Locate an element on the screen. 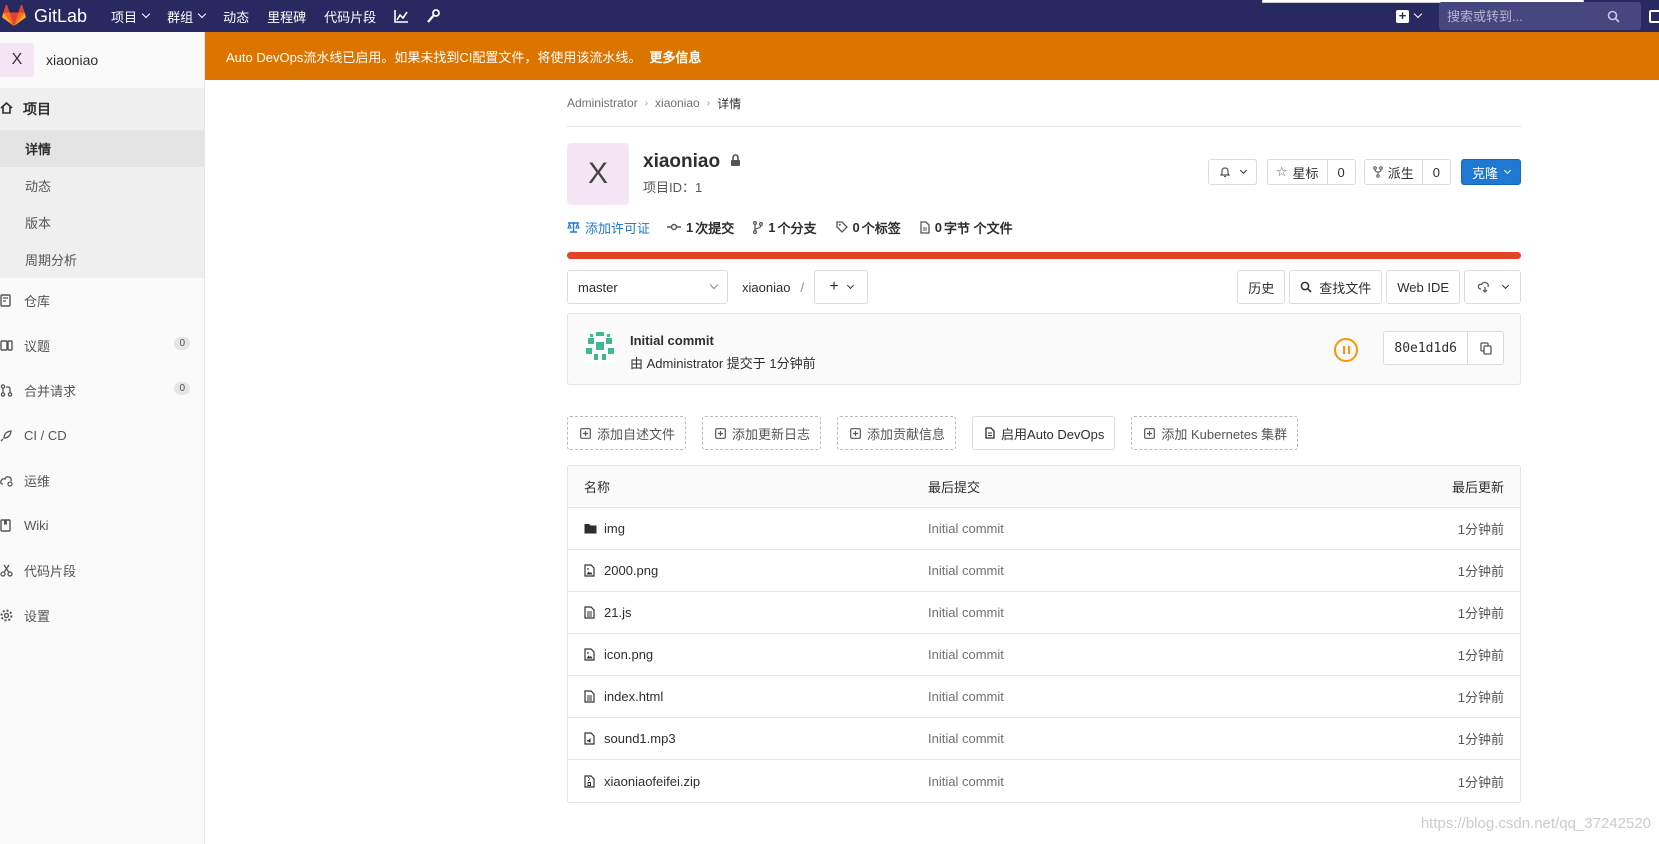 This screenshot has width=1659, height=844. file-tree-row: icon.png Initial commit 1分钟前 is located at coordinates (1044, 655).